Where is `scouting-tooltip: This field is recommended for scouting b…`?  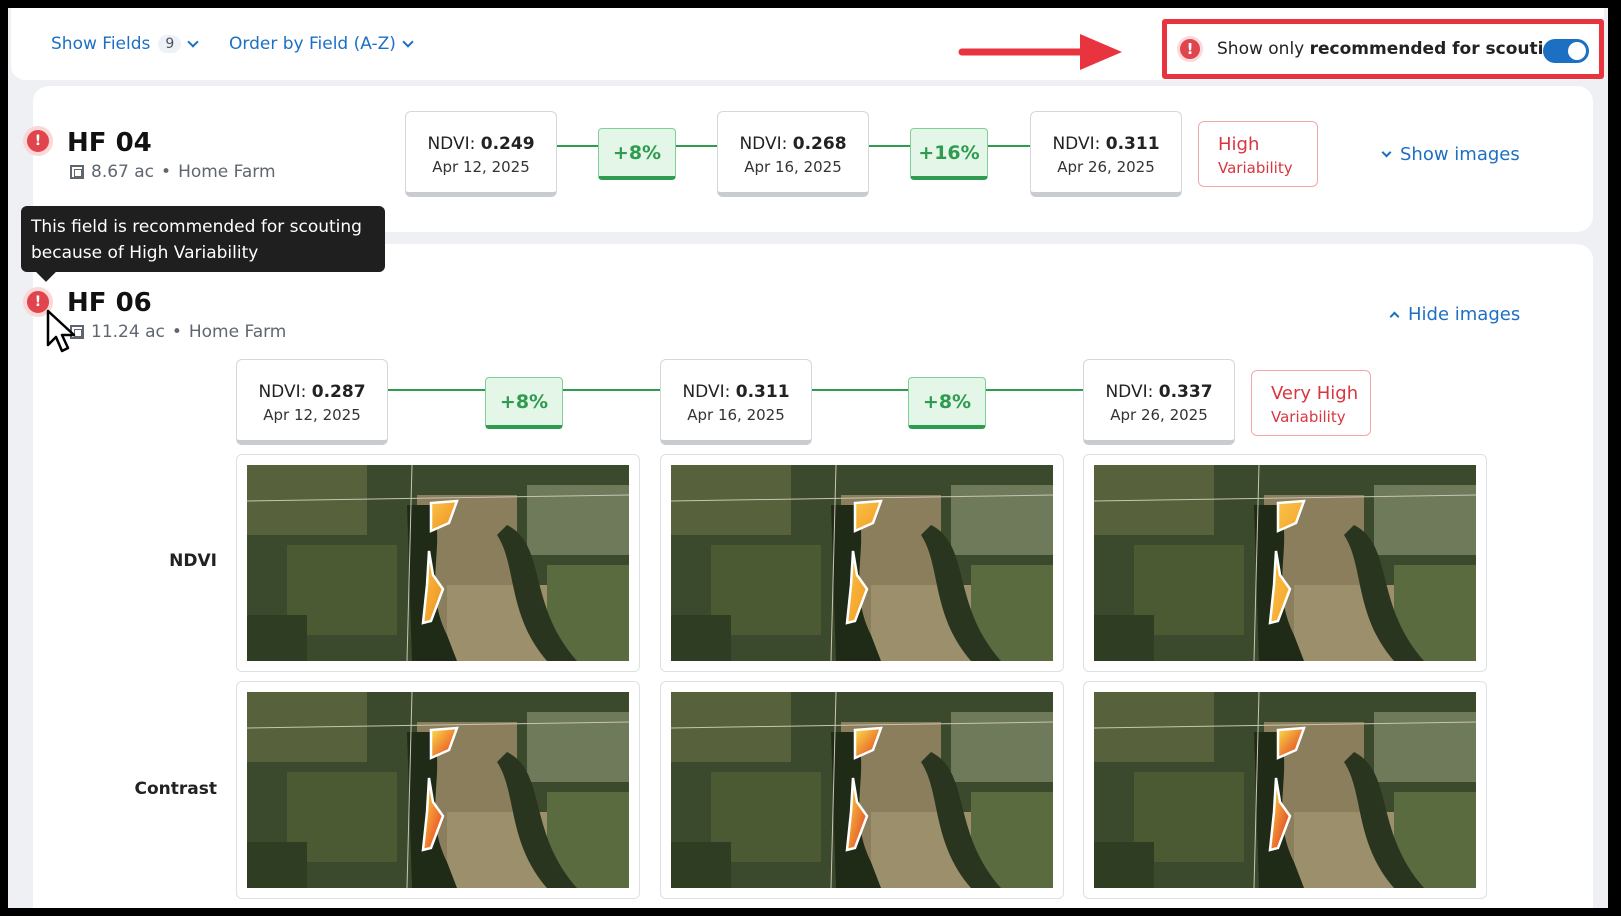 scouting-tooltip: This field is recommended for scouting b… is located at coordinates (203, 239).